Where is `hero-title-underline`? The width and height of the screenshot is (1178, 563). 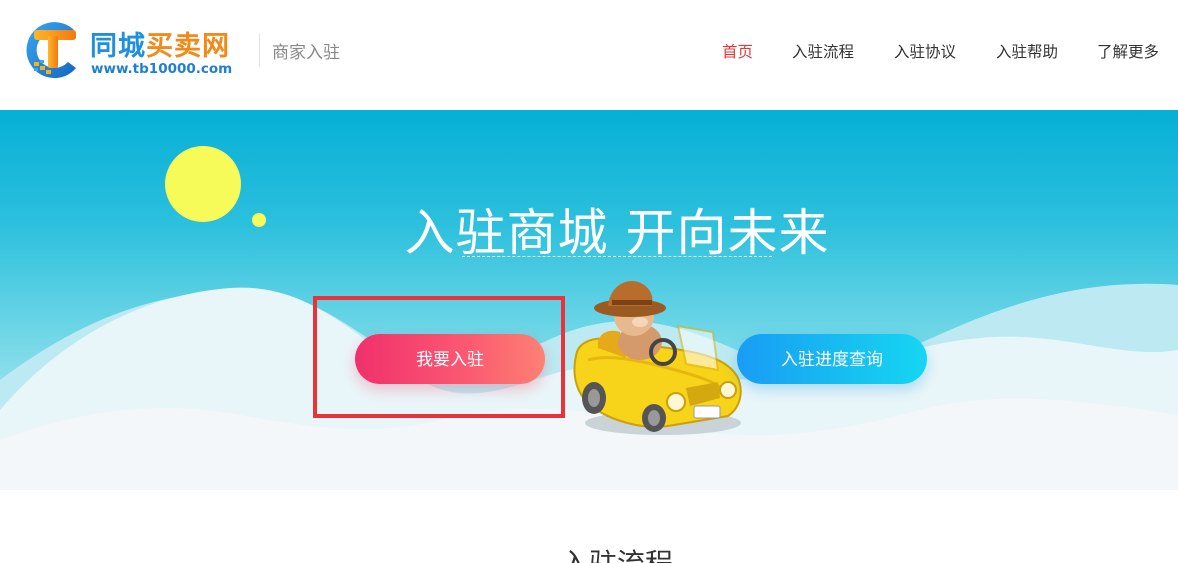
hero-title-underline is located at coordinates (617, 256).